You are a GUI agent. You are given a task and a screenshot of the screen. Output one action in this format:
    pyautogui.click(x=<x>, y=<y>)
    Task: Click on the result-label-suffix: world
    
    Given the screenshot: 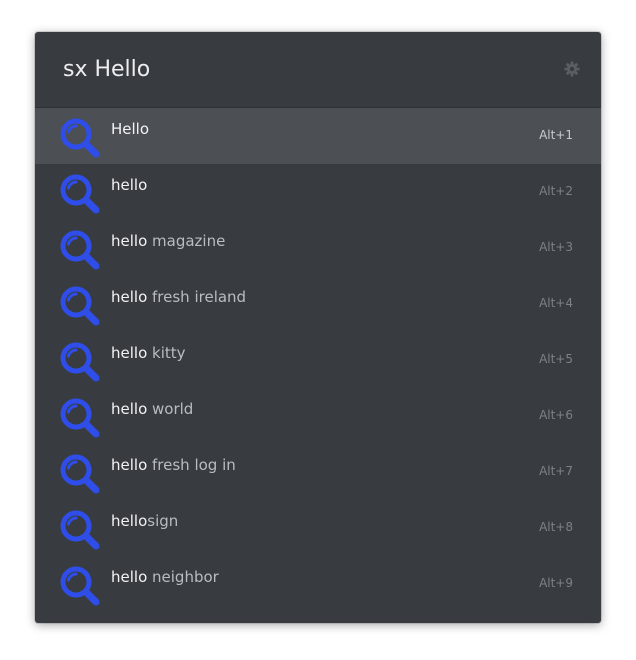 What is the action you would take?
    pyautogui.click(x=170, y=409)
    